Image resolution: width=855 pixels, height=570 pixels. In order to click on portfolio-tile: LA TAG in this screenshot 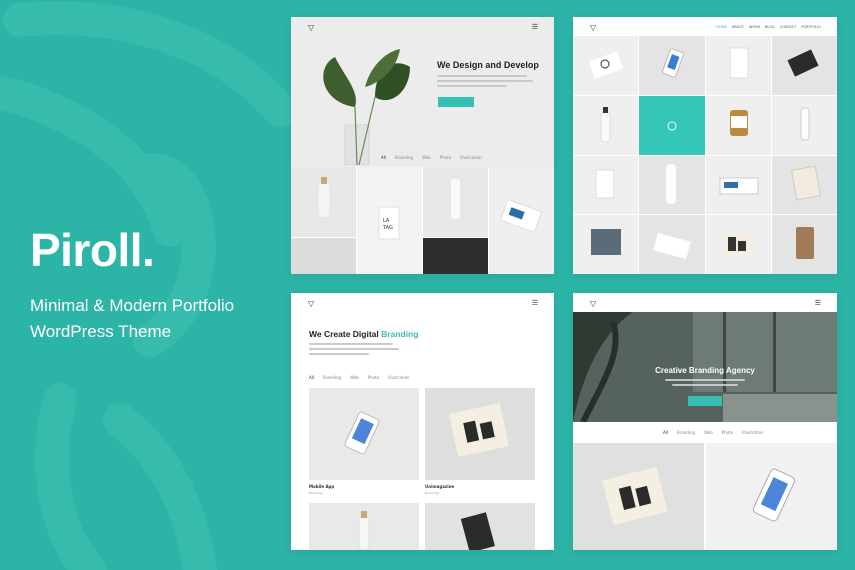, I will do `click(389, 220)`.